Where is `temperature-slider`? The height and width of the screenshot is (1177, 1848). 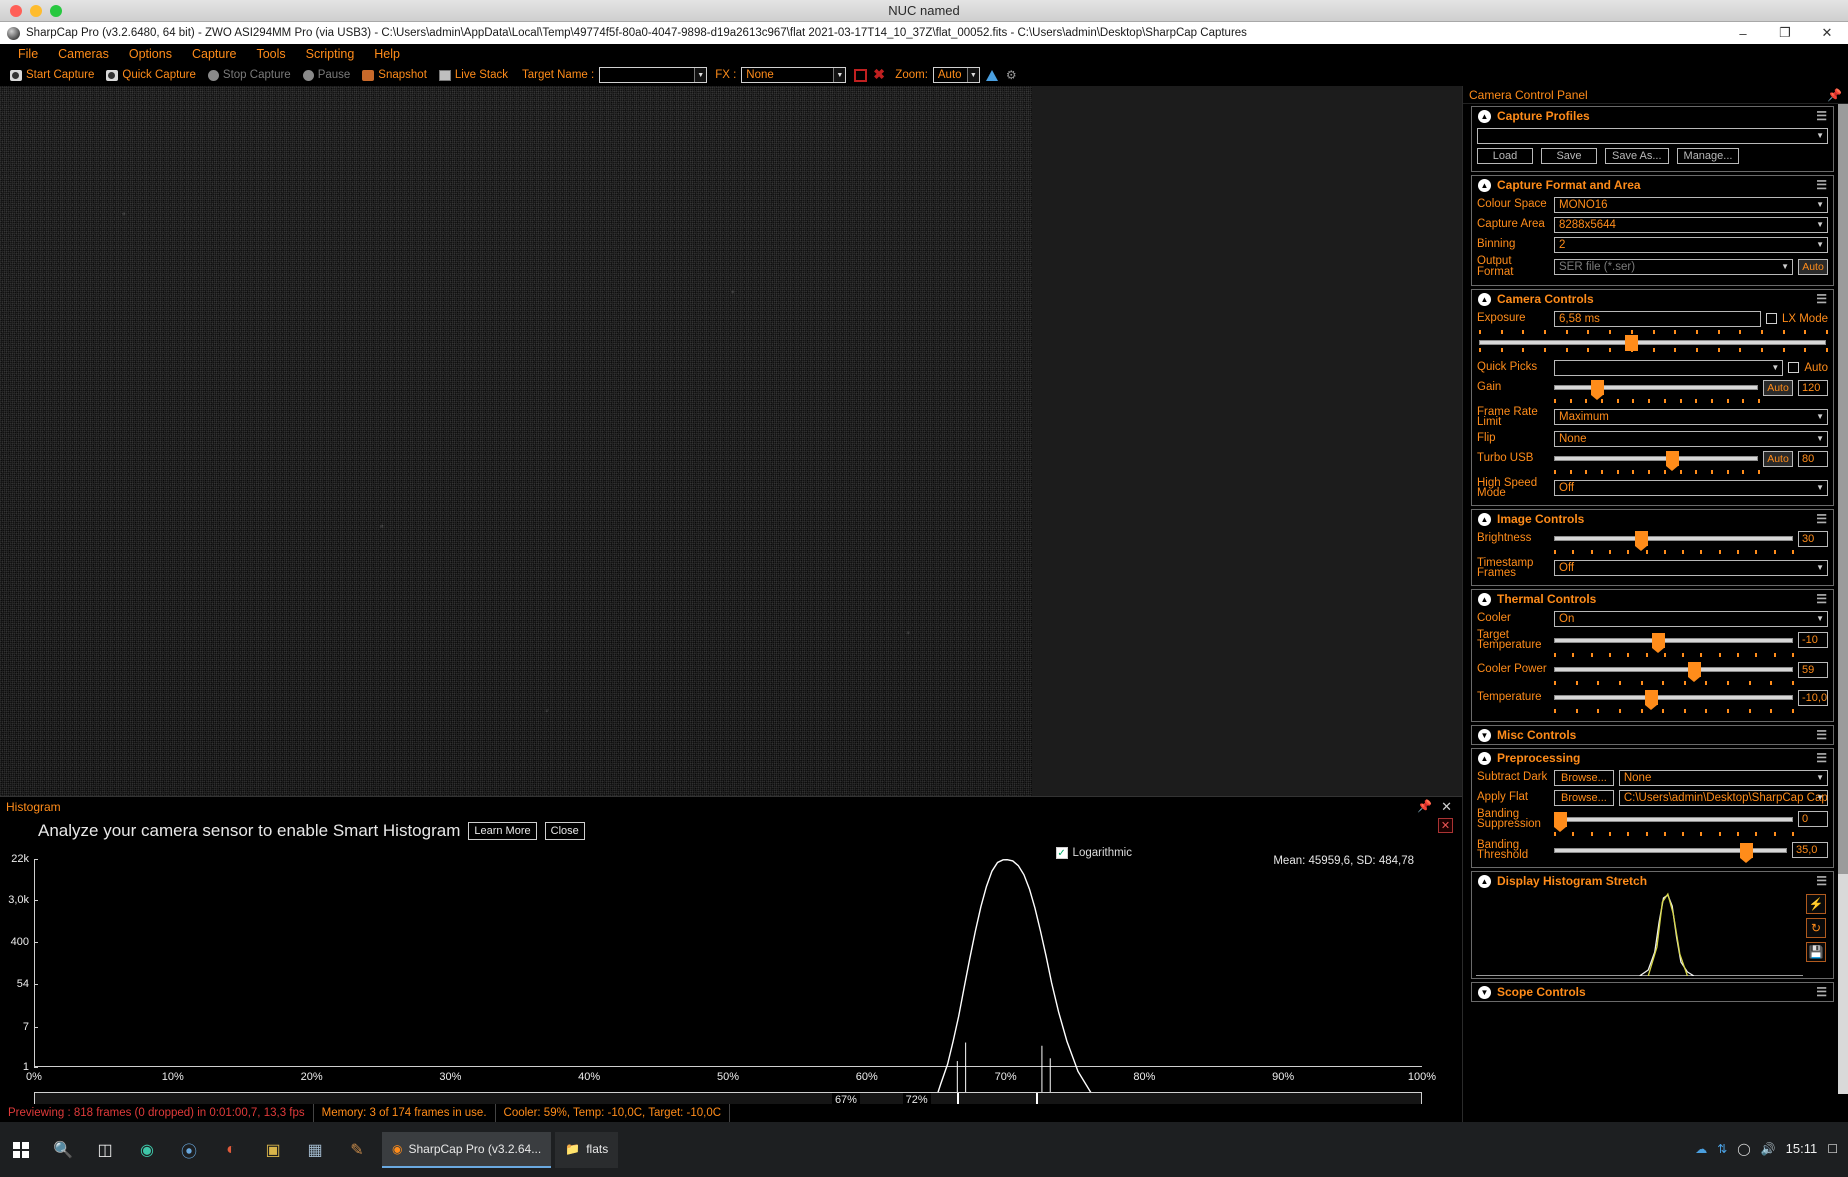 temperature-slider is located at coordinates (1673, 699).